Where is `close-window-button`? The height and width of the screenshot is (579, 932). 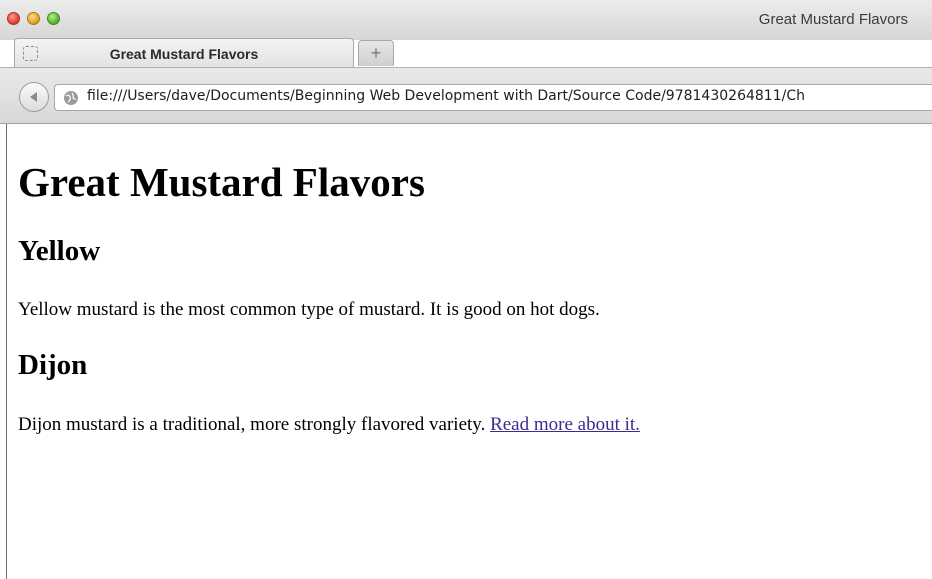
close-window-button is located at coordinates (13, 18).